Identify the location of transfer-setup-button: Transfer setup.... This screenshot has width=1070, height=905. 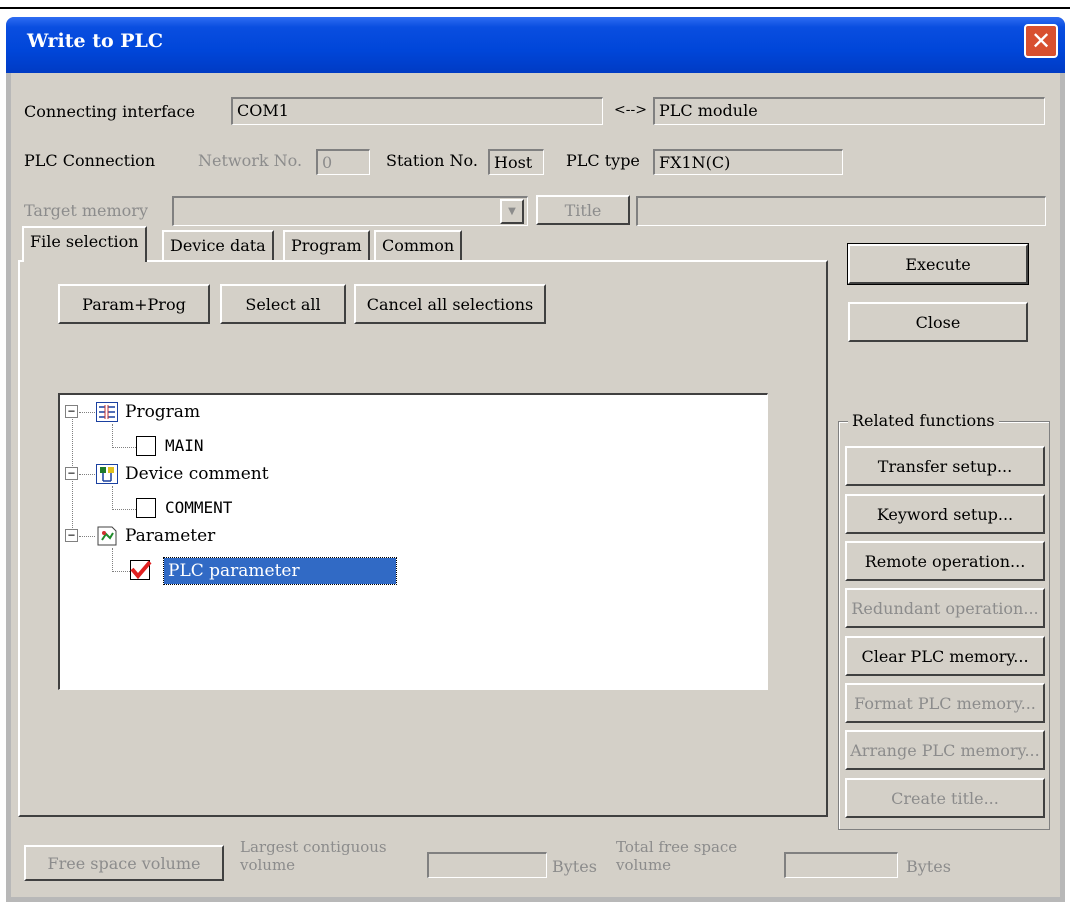
(945, 466).